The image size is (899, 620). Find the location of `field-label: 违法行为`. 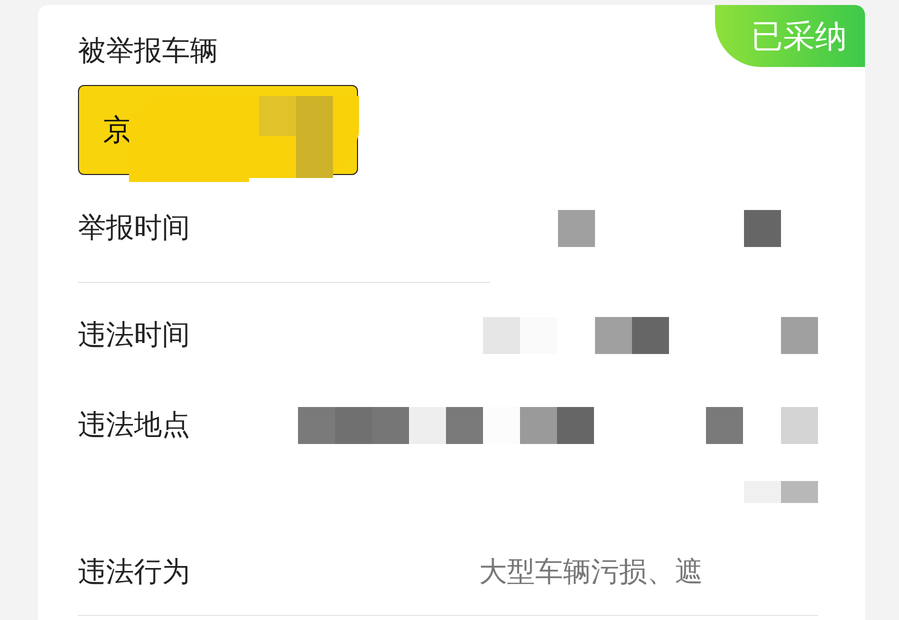

field-label: 违法行为 is located at coordinates (134, 572).